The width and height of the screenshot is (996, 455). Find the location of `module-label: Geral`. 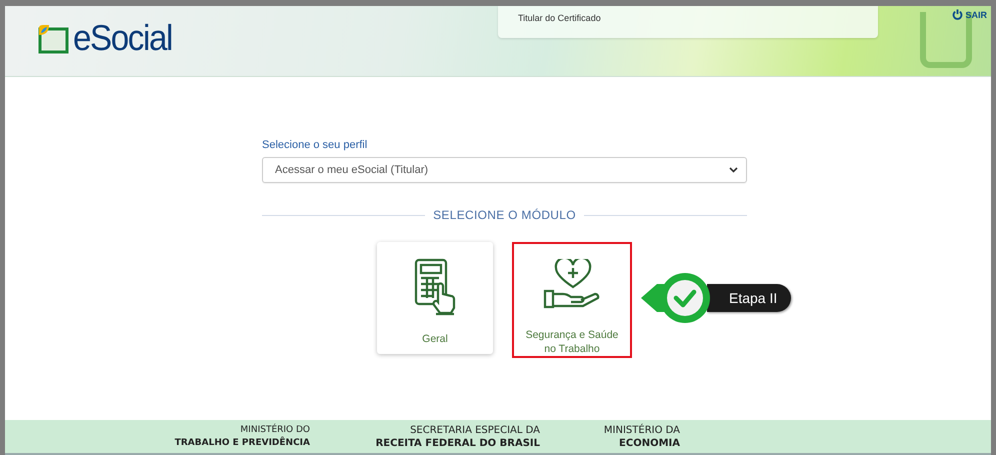

module-label: Geral is located at coordinates (435, 339).